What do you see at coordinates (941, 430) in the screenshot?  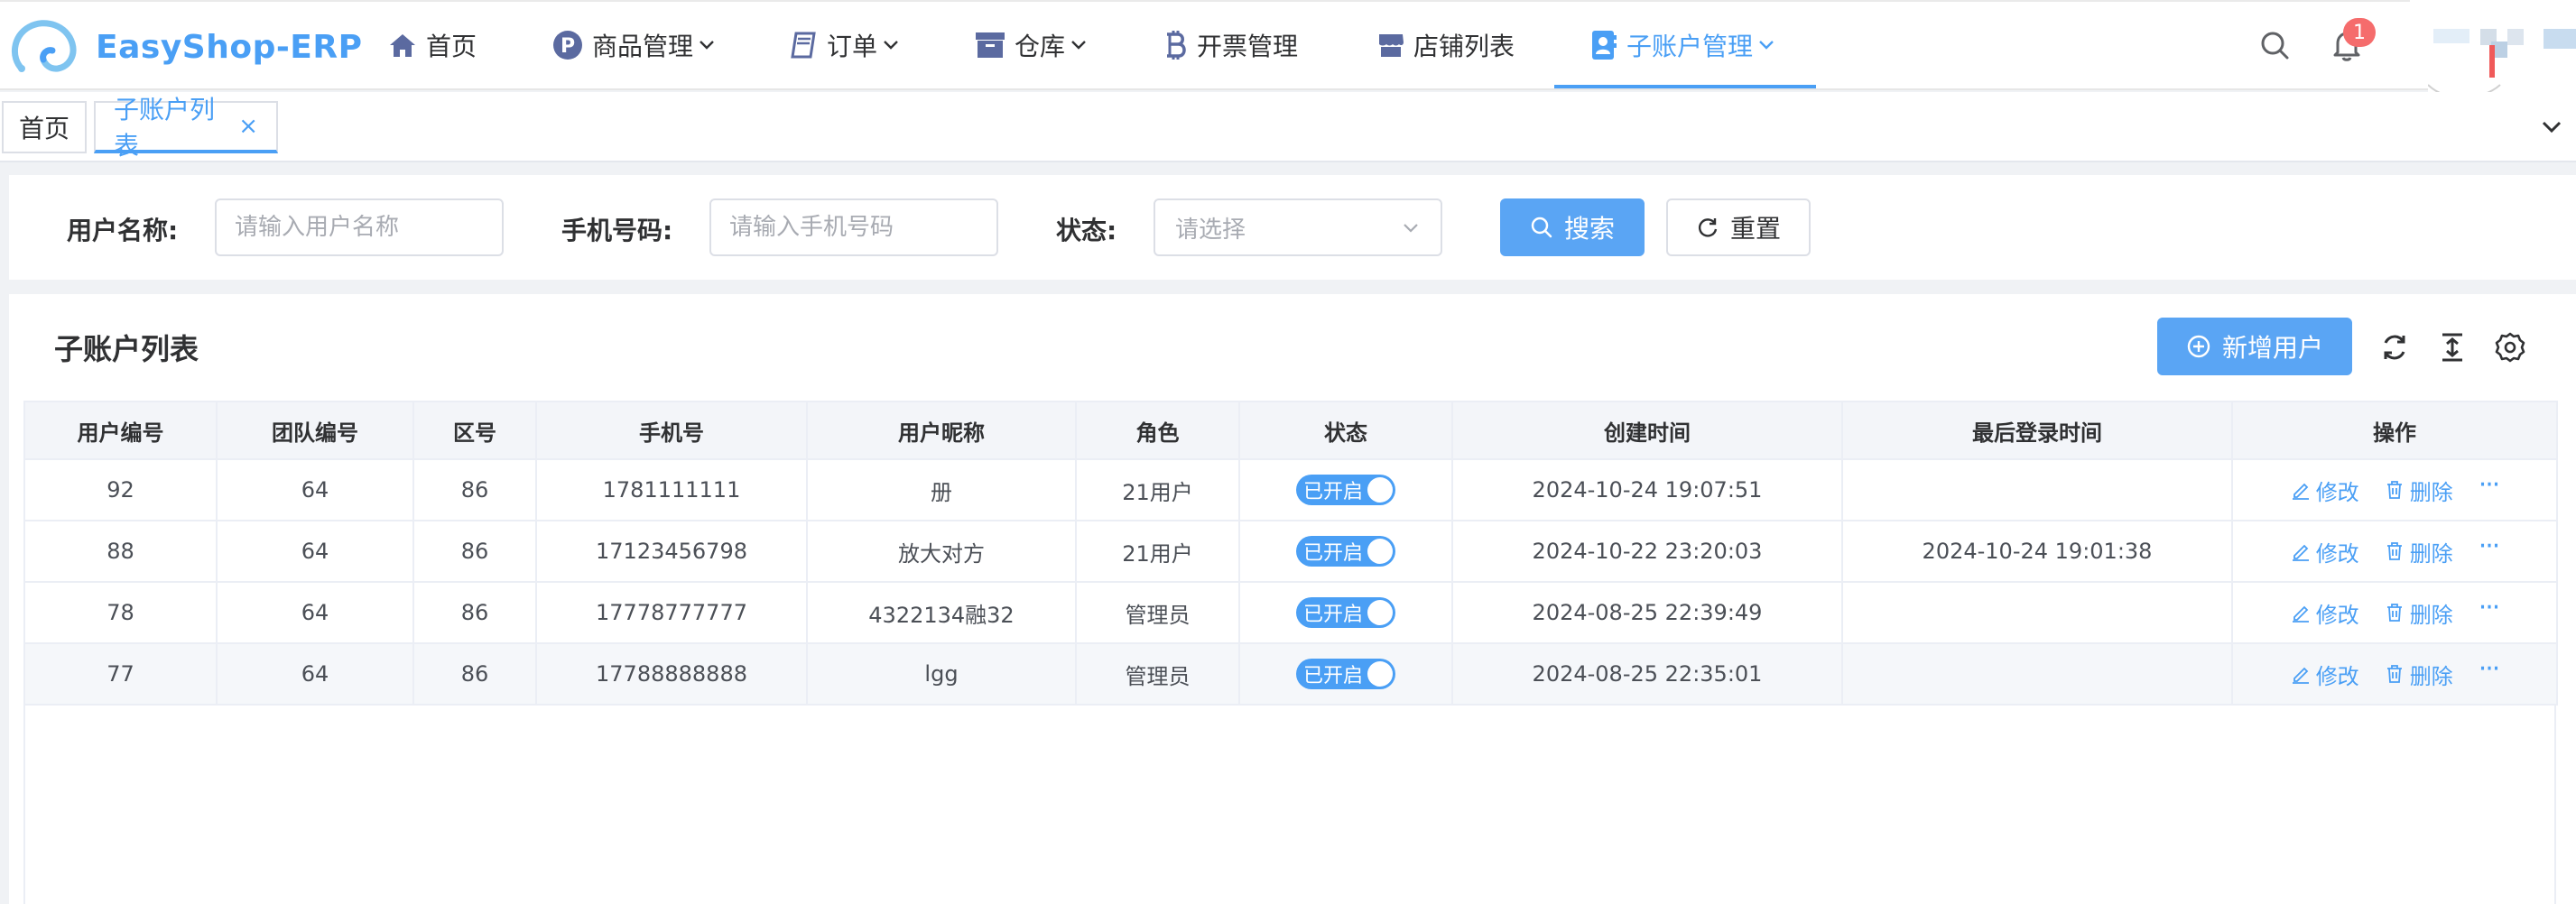 I see `column-header: 用户昵称` at bounding box center [941, 430].